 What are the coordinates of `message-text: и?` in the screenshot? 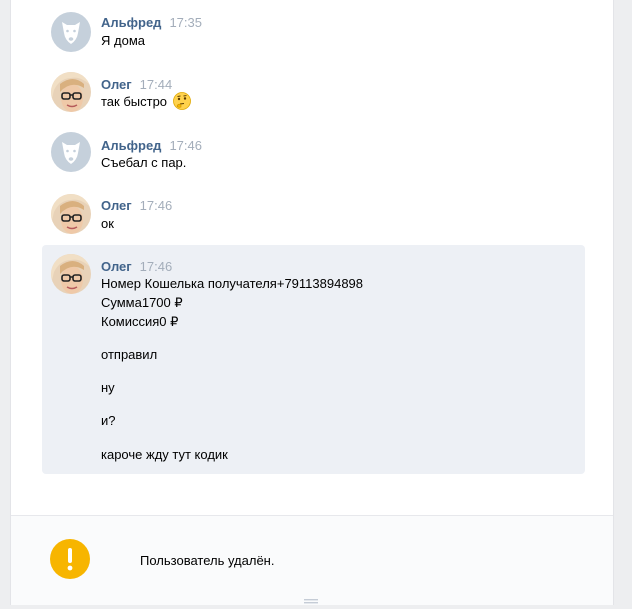 It's located at (108, 420).